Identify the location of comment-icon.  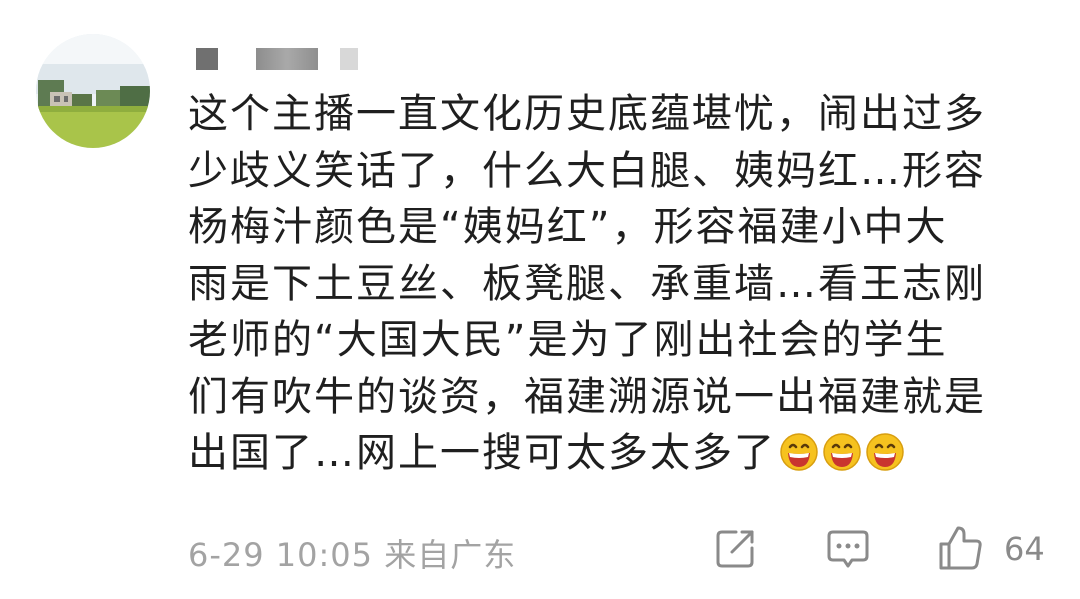
(848, 549).